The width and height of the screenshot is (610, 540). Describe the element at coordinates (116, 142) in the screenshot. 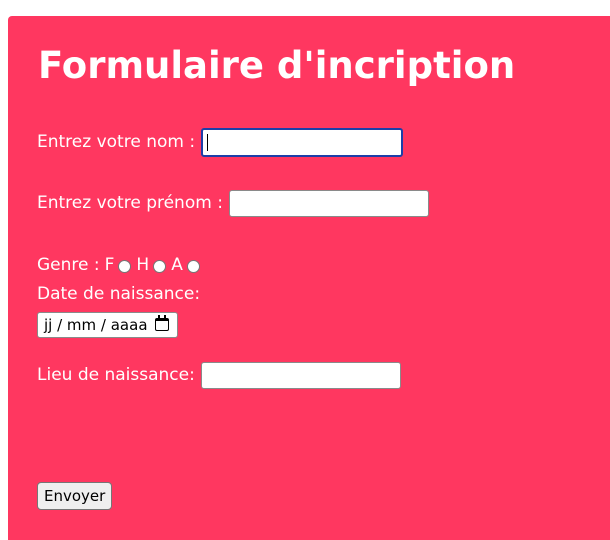

I see `nom-label: Entrez votre nom :` at that location.